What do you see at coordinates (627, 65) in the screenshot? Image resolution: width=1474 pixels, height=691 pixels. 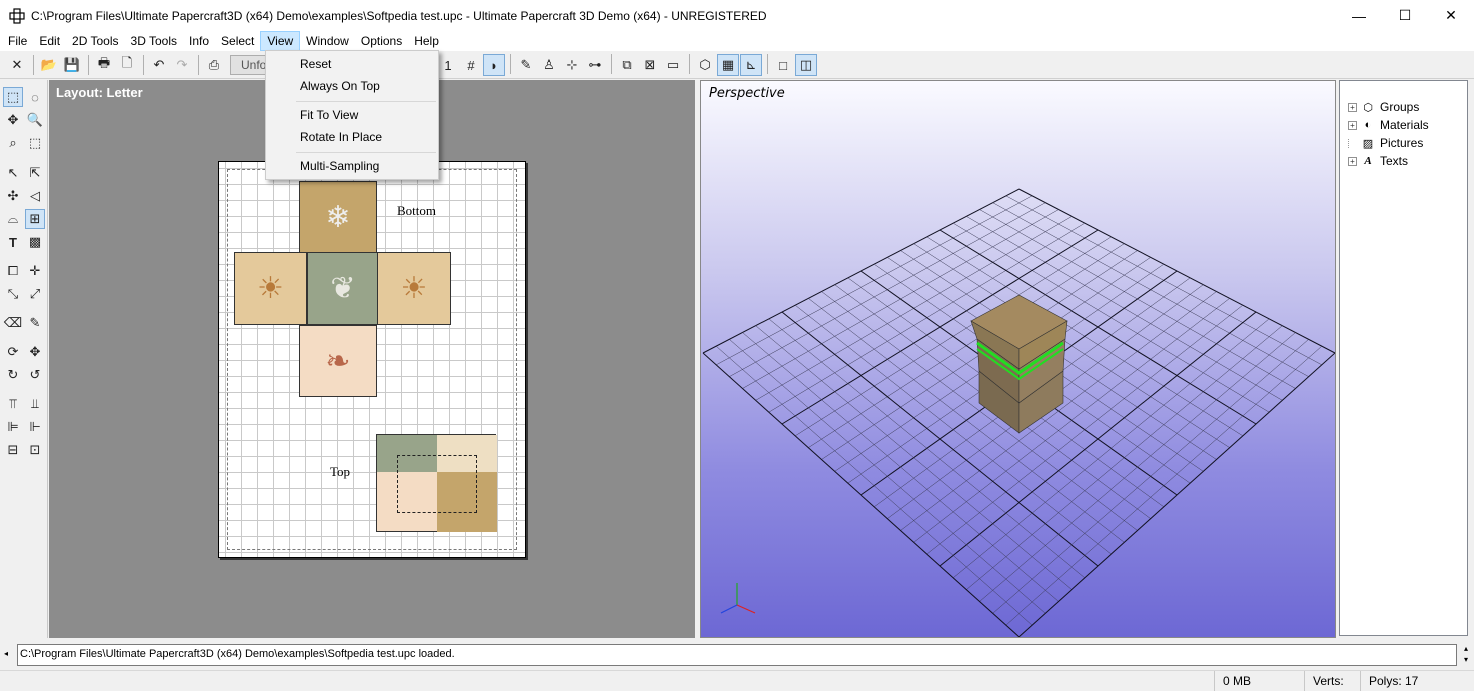 I see `group-icon: ⧉` at bounding box center [627, 65].